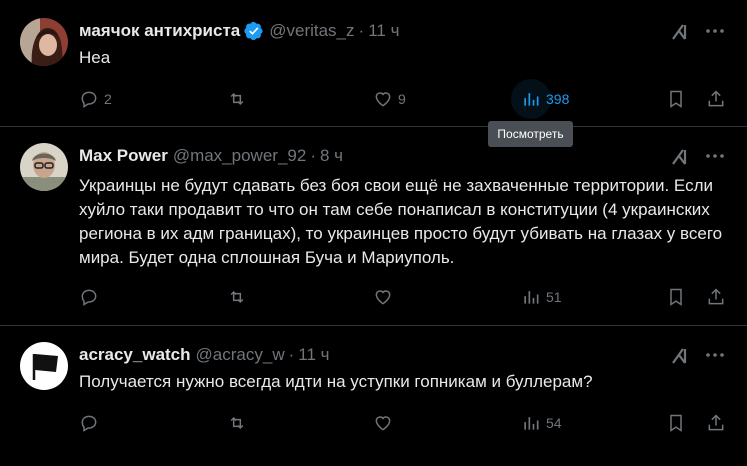 Image resolution: width=747 pixels, height=466 pixels. Describe the element at coordinates (95, 57) in the screenshot. I see `tweet-text: Неа` at that location.